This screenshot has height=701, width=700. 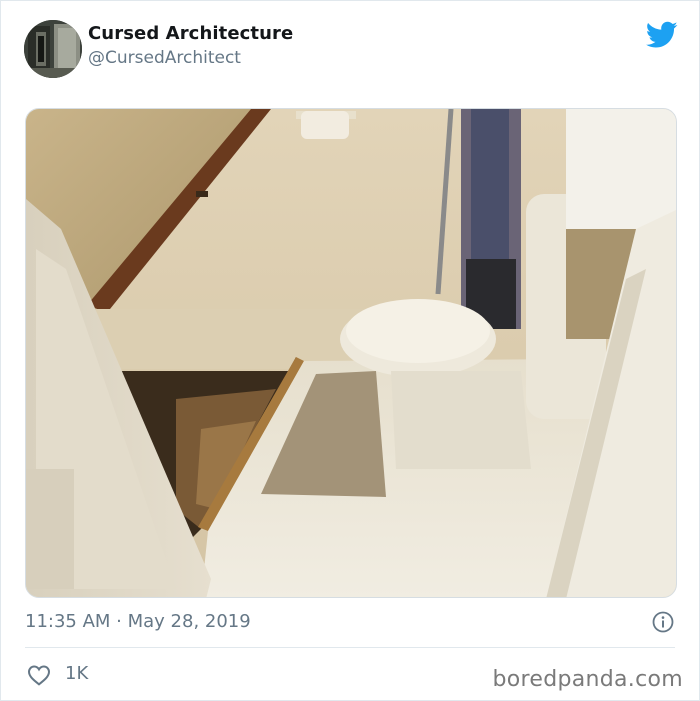 I want to click on avatar, so click(x=53, y=49).